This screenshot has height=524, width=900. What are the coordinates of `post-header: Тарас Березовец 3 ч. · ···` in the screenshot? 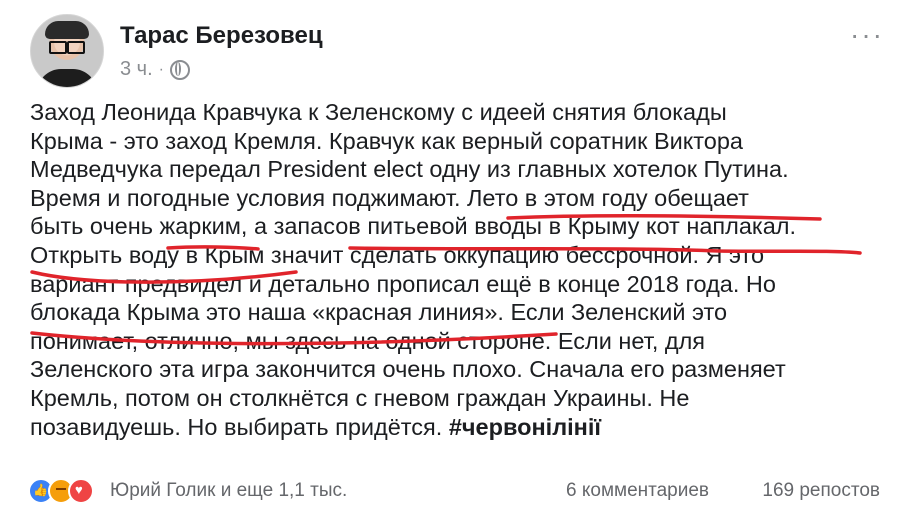 It's located at (460, 54).